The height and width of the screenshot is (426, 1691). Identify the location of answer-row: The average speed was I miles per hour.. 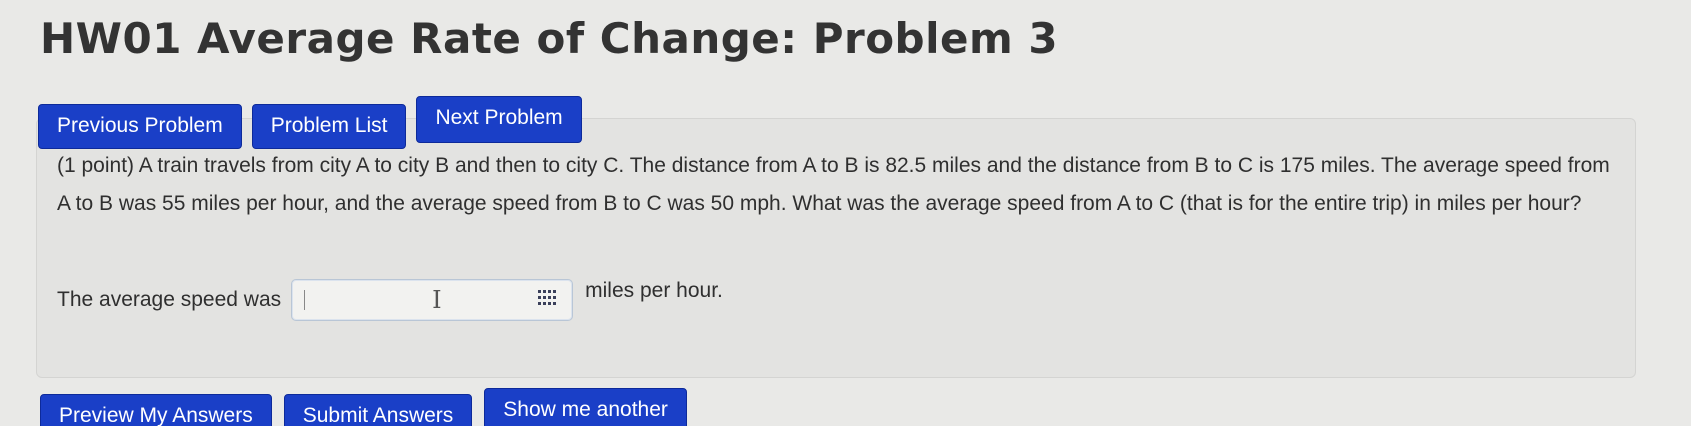
(390, 300).